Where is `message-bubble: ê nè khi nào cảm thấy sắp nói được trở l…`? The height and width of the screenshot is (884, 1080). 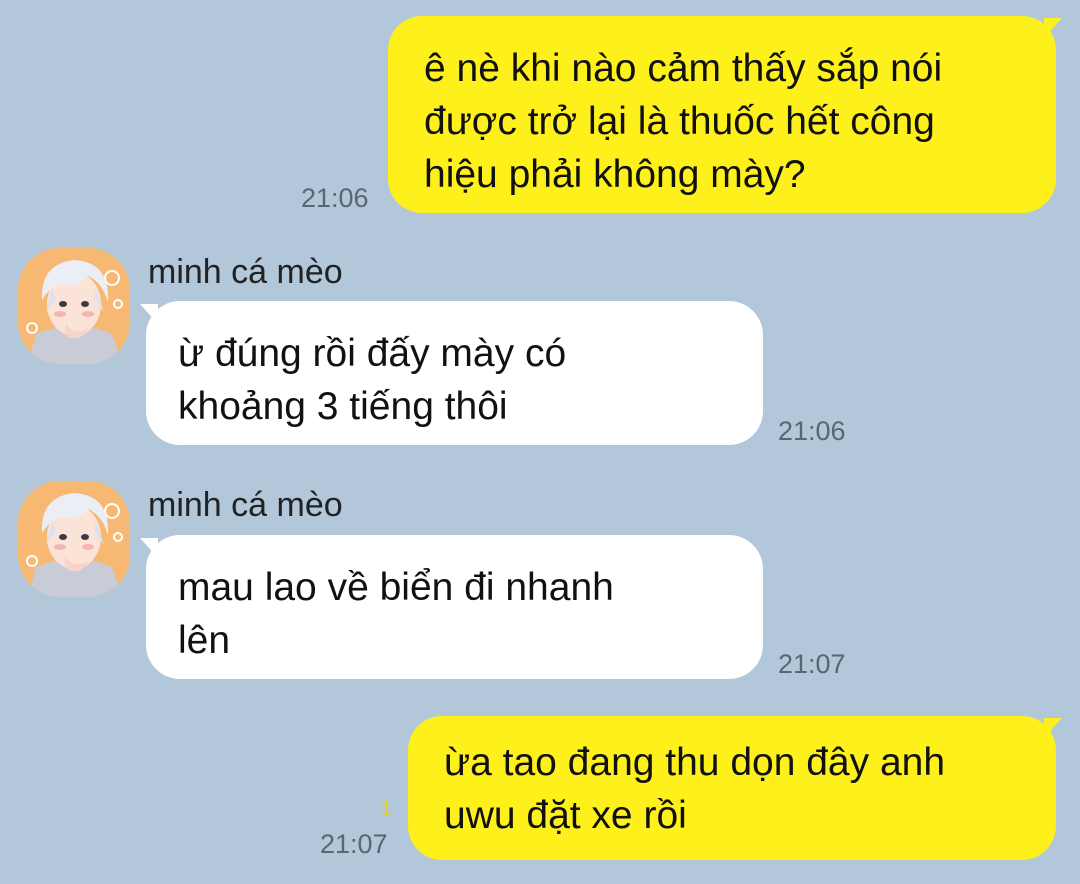
message-bubble: ê nè khi nào cảm thấy sắp nói được trở l… is located at coordinates (722, 114).